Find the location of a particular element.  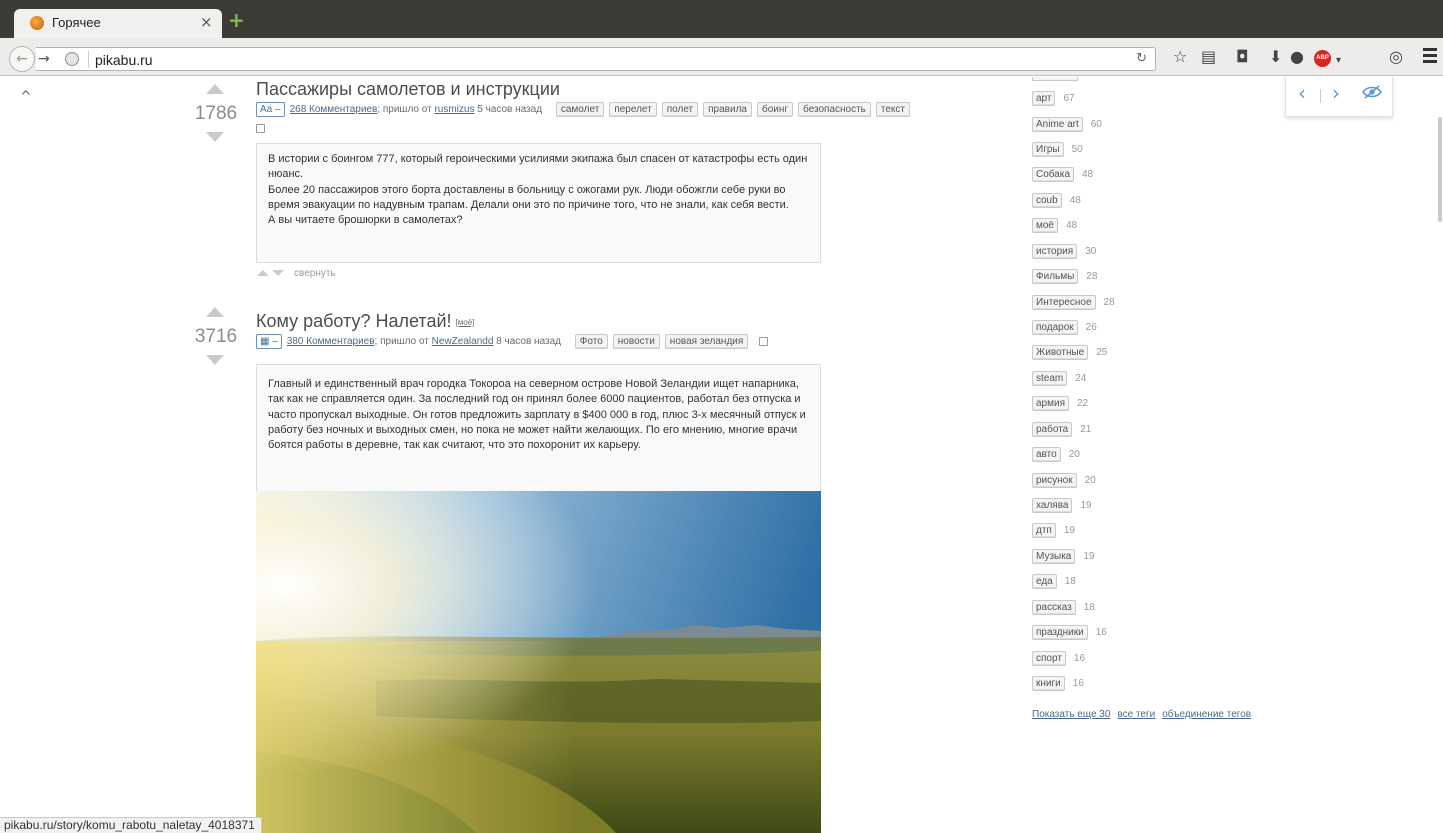

extension-icon: ◎ is located at coordinates (1396, 57).